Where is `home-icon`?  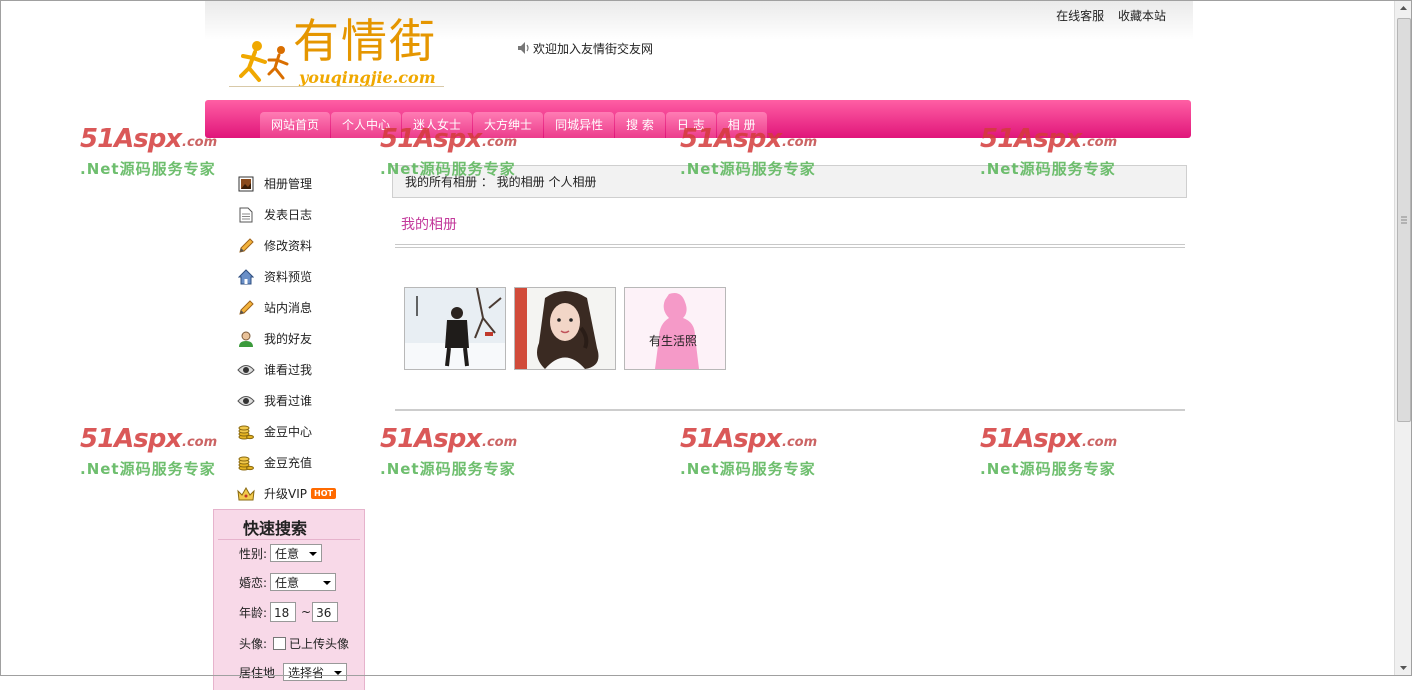 home-icon is located at coordinates (246, 277).